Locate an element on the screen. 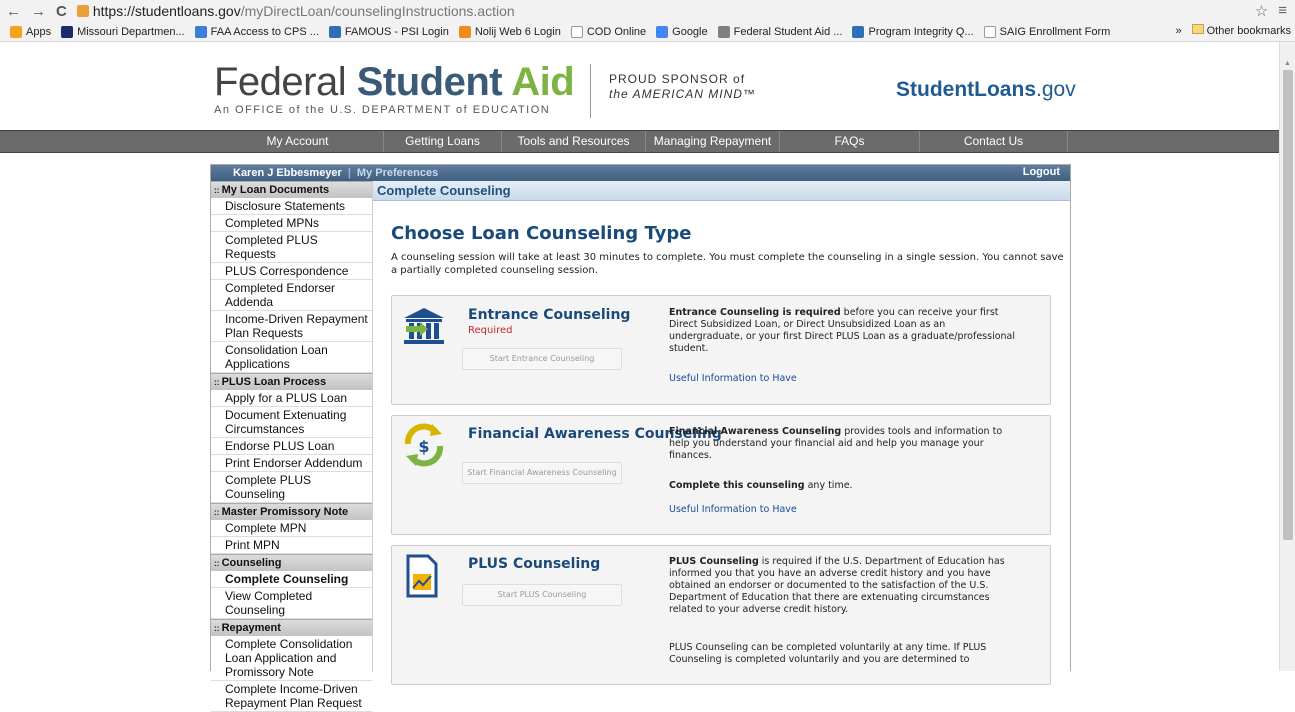 This screenshot has width=1295, height=712. sidebar-item: Income-Driven Repayment Plan Requests is located at coordinates (291, 326).